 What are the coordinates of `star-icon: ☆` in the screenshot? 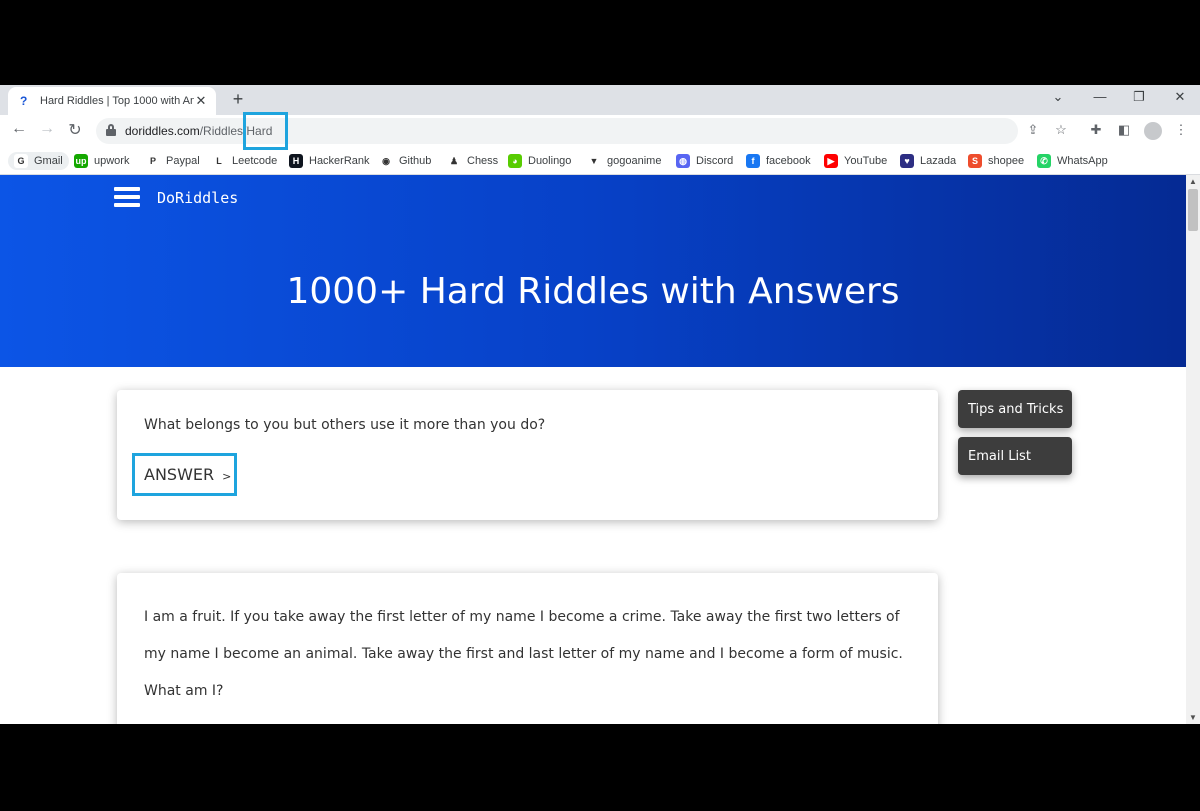 It's located at (1061, 130).